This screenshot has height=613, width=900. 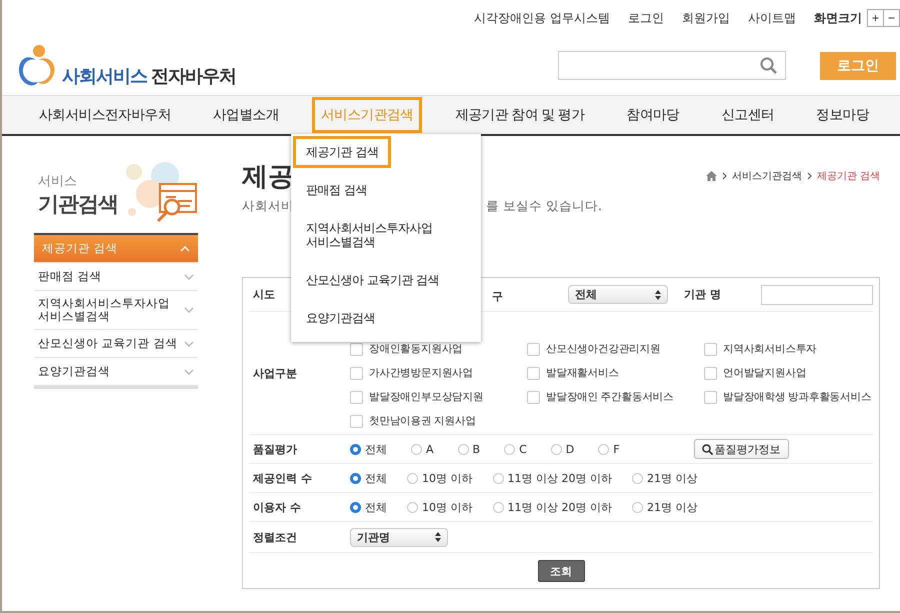 What do you see at coordinates (764, 373) in the screenshot?
I see `checkbox-label: 언어발달지원사업` at bounding box center [764, 373].